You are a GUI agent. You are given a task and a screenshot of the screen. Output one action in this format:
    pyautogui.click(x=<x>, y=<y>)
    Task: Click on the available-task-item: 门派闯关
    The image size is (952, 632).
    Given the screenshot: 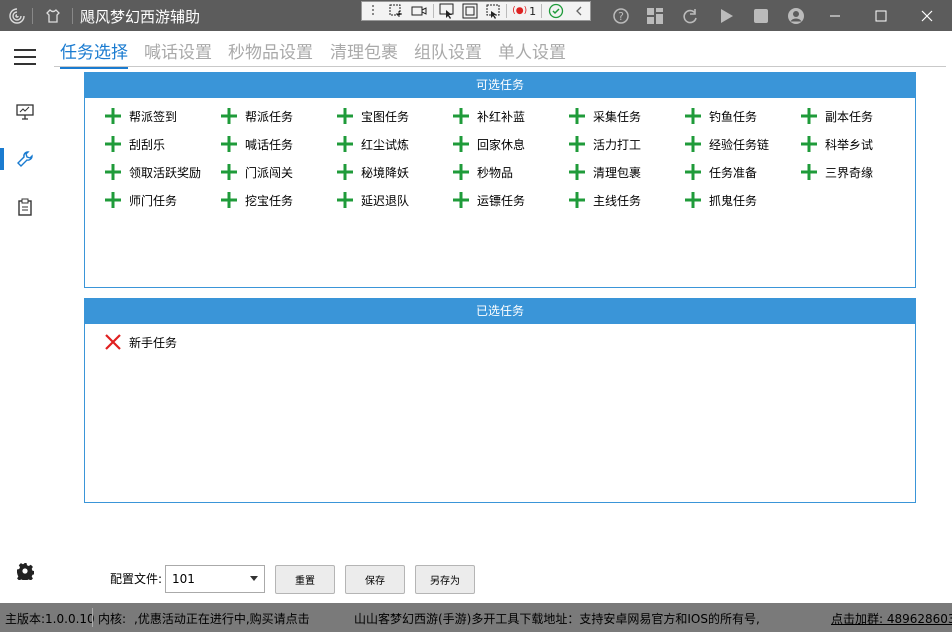 What is the action you would take?
    pyautogui.click(x=256, y=172)
    